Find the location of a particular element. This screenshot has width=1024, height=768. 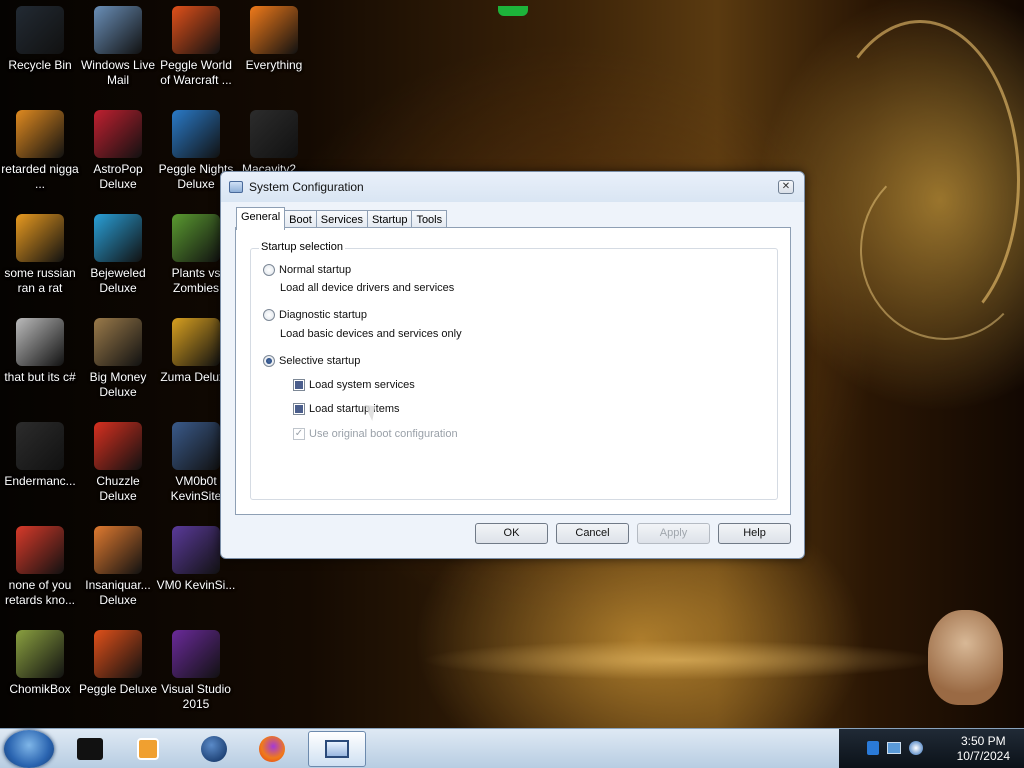

load-startup-items-checkbox: Load startup items is located at coordinates (346, 409).